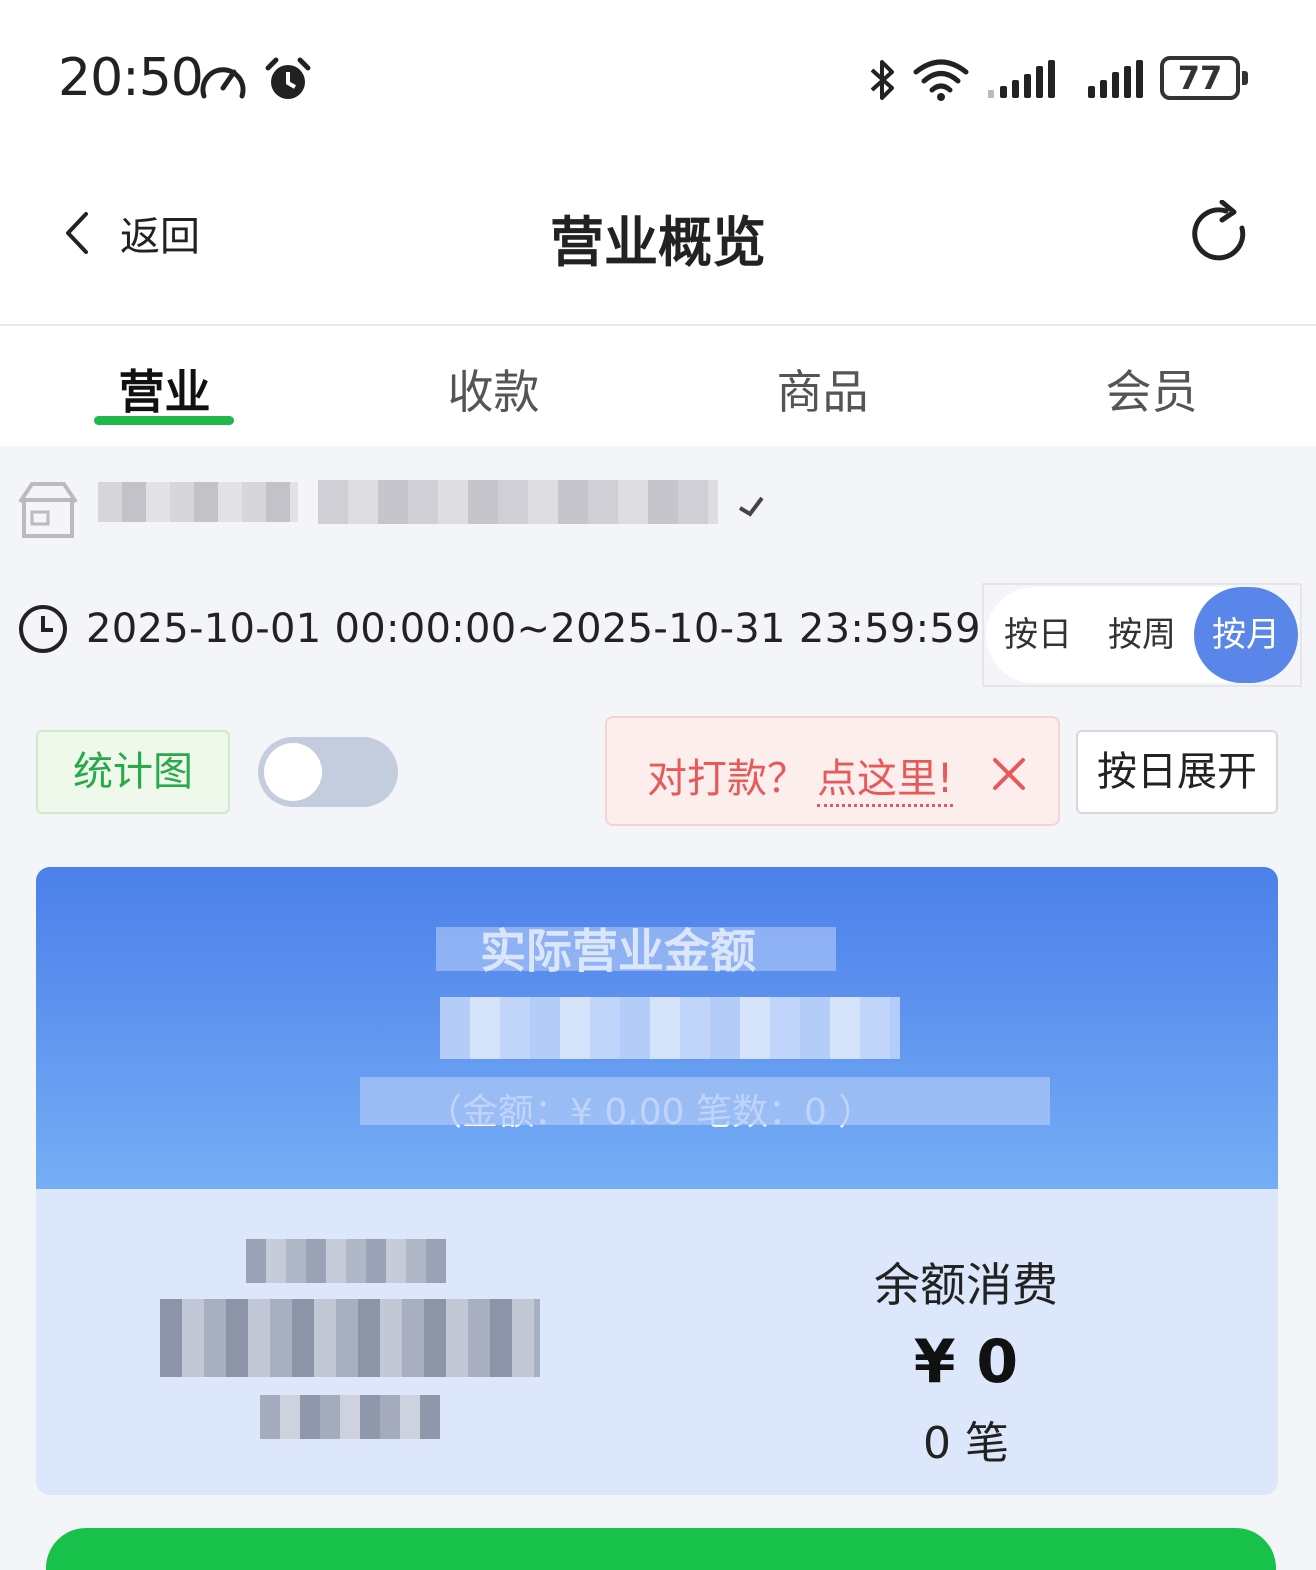  Describe the element at coordinates (223, 83) in the screenshot. I see `speedometer-icon` at that location.